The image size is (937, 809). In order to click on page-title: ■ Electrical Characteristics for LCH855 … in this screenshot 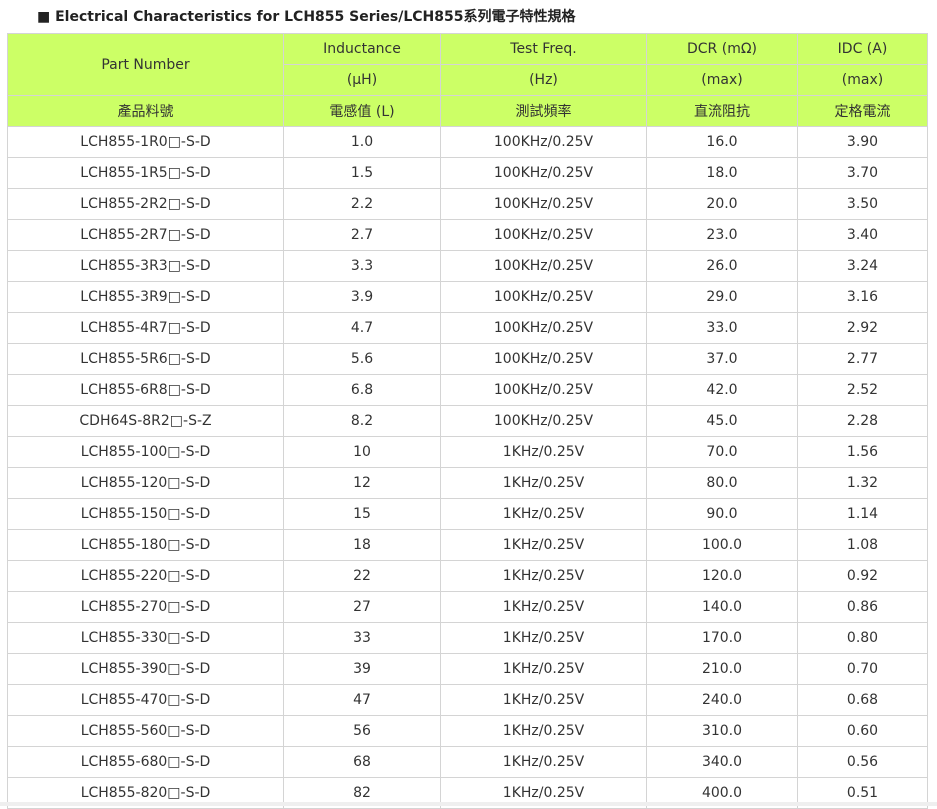, I will do `click(306, 17)`.